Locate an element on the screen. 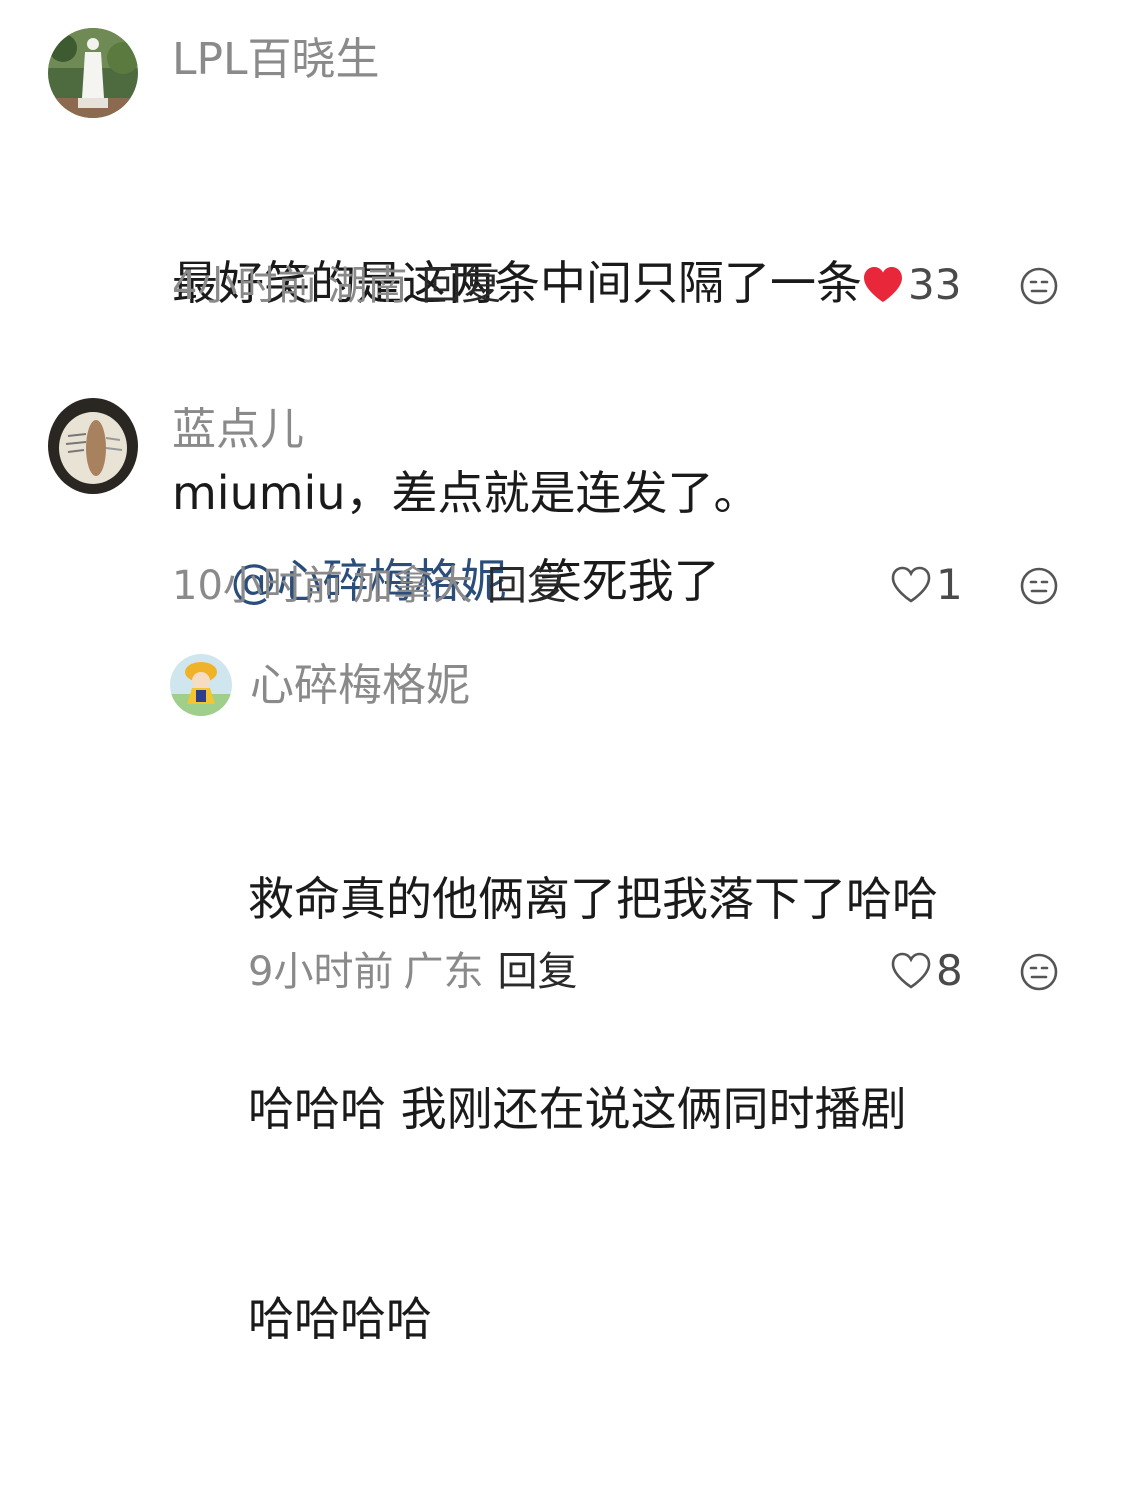 The height and width of the screenshot is (1494, 1121). apple-avatar-icon is located at coordinates (93, 446).